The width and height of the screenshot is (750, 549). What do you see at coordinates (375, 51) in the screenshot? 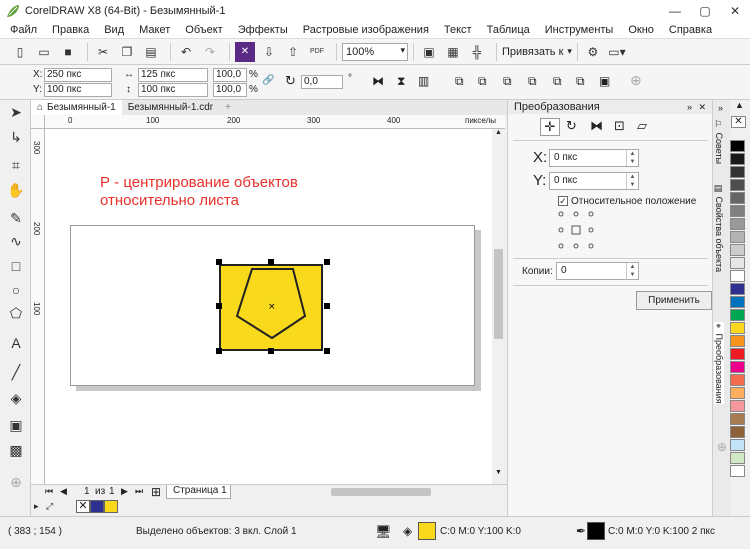
I see `zoom-level-dropdown: 100%` at bounding box center [375, 51].